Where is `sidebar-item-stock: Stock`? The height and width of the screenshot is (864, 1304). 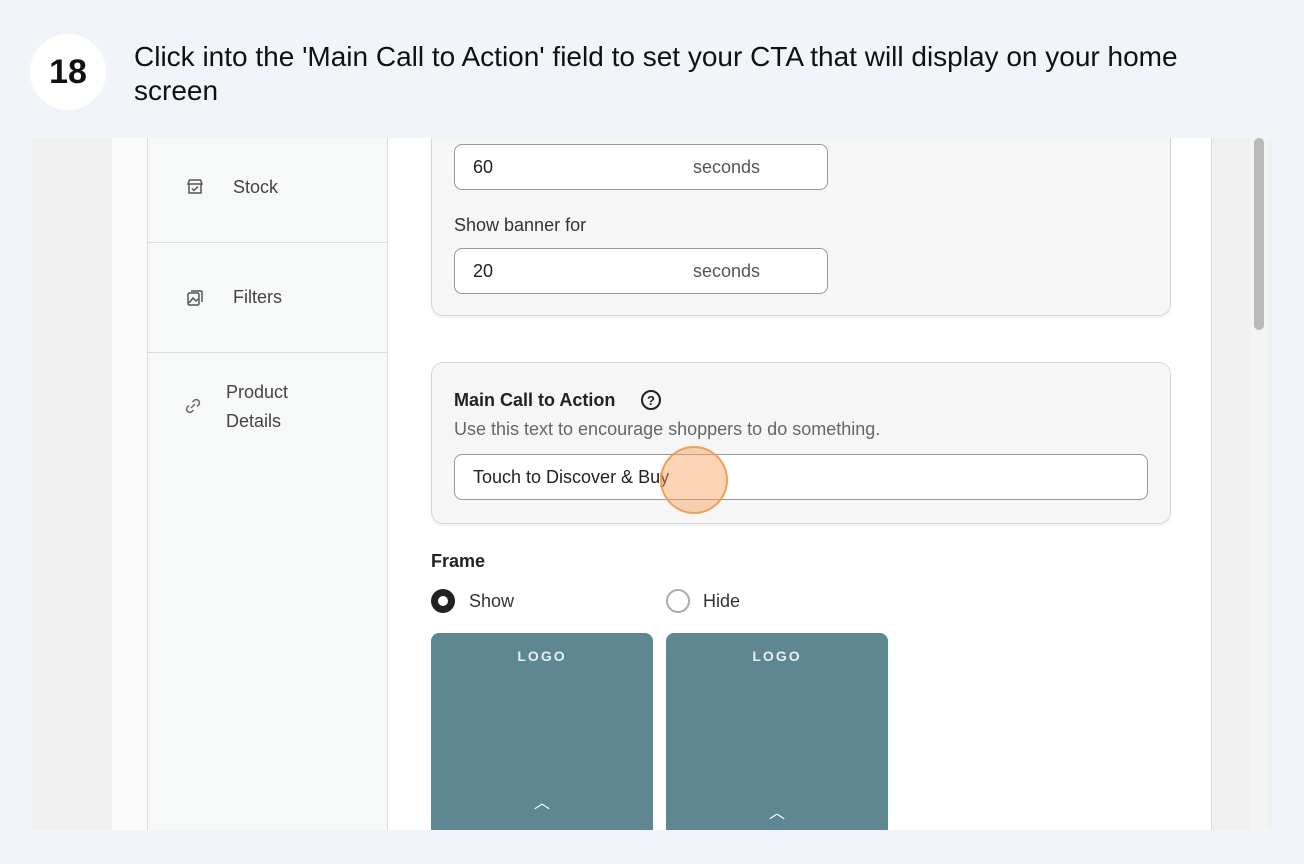 sidebar-item-stock: Stock is located at coordinates (267, 190).